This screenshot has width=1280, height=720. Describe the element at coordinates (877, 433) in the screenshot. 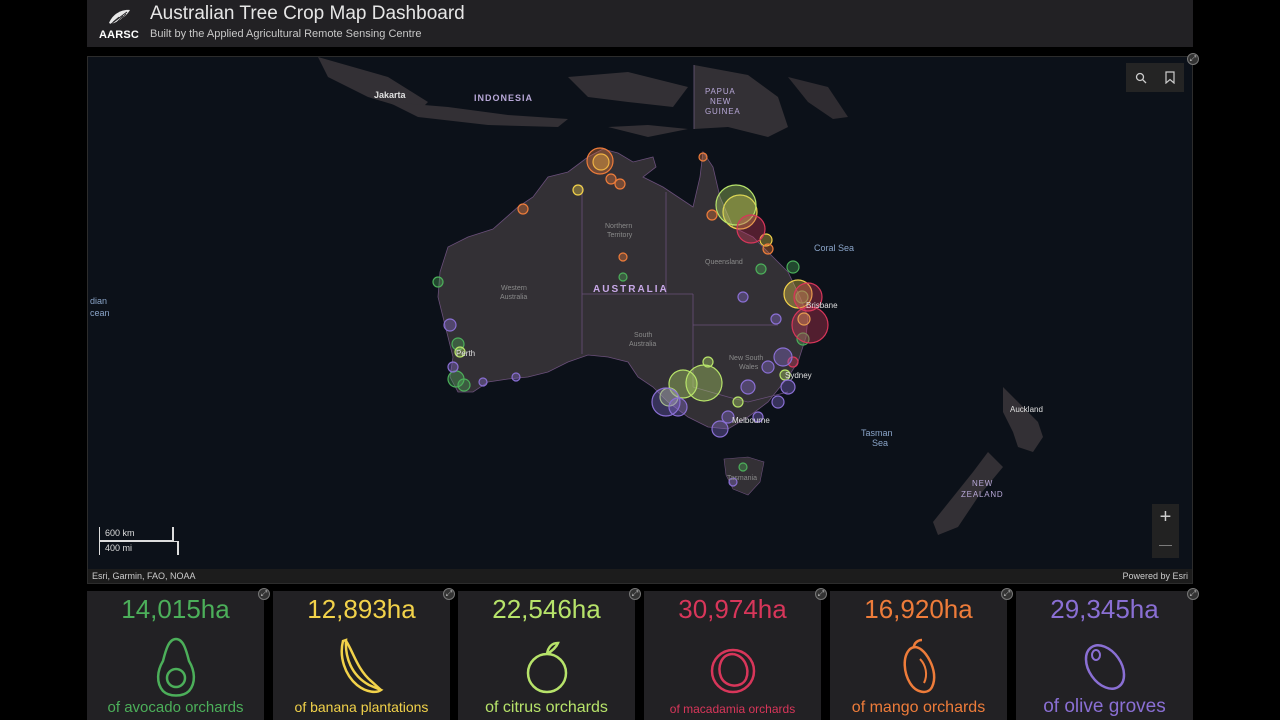

I see `label-tasman-1: Tasman` at that location.